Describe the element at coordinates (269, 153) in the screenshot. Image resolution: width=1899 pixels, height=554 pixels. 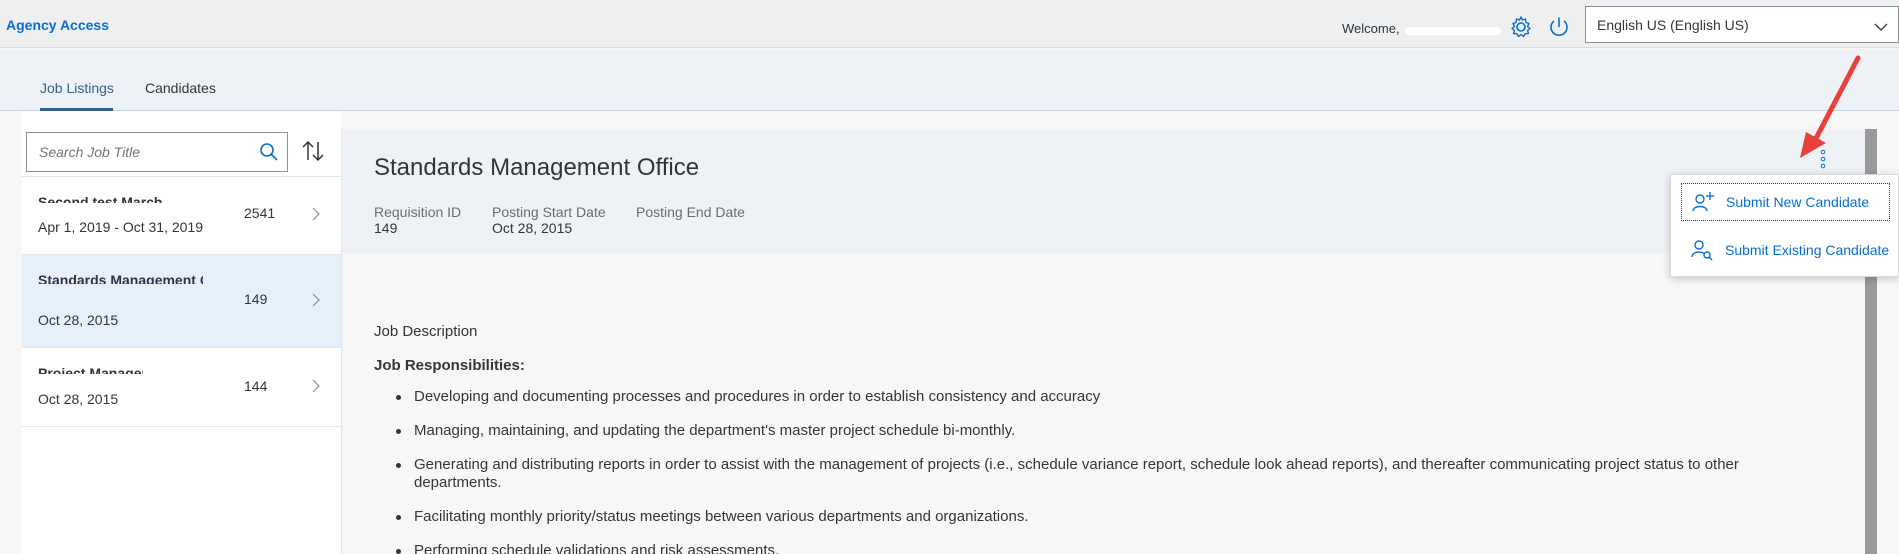
I see `search-icon` at that location.